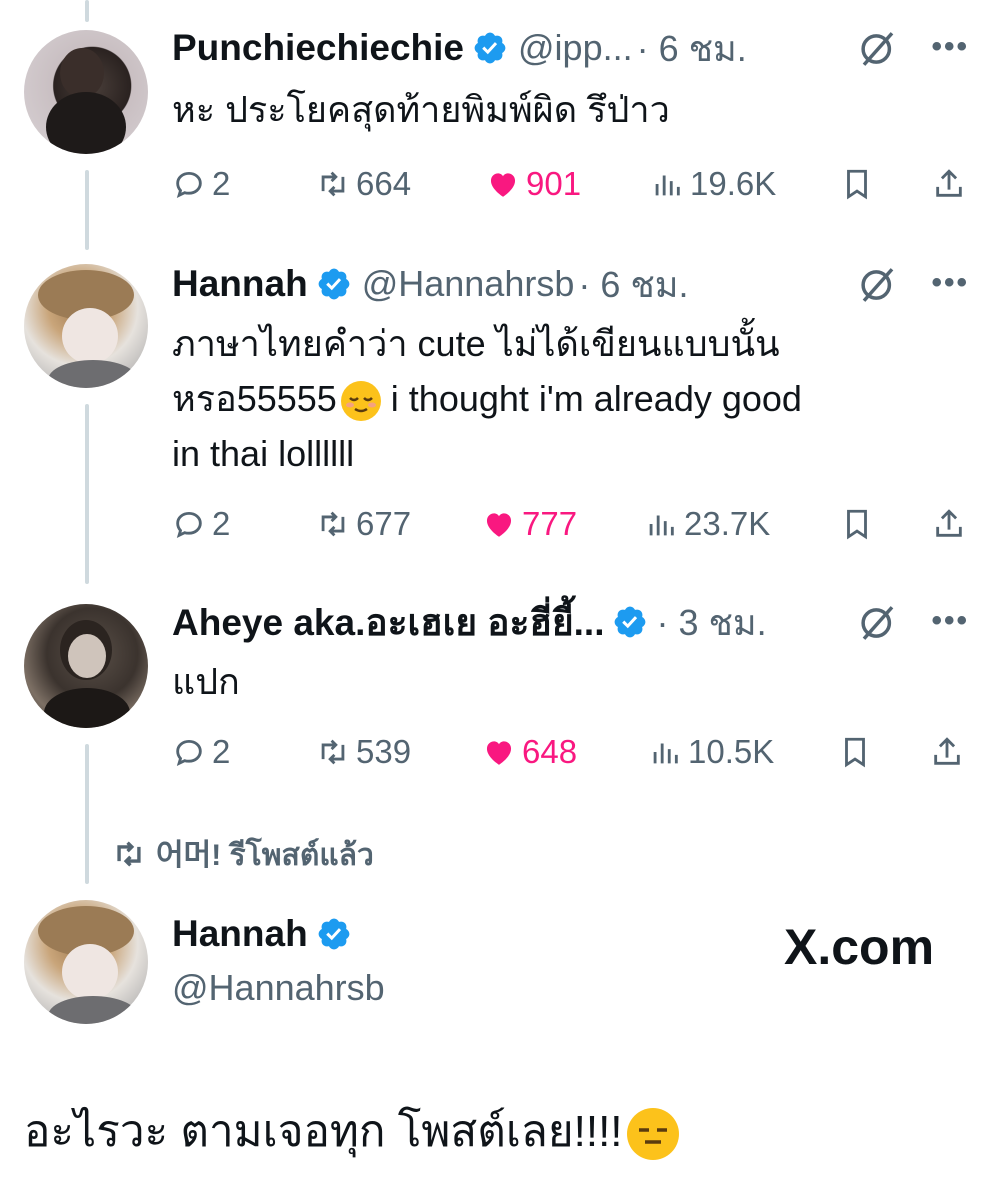  I want to click on like-button: 777, so click(529, 524).